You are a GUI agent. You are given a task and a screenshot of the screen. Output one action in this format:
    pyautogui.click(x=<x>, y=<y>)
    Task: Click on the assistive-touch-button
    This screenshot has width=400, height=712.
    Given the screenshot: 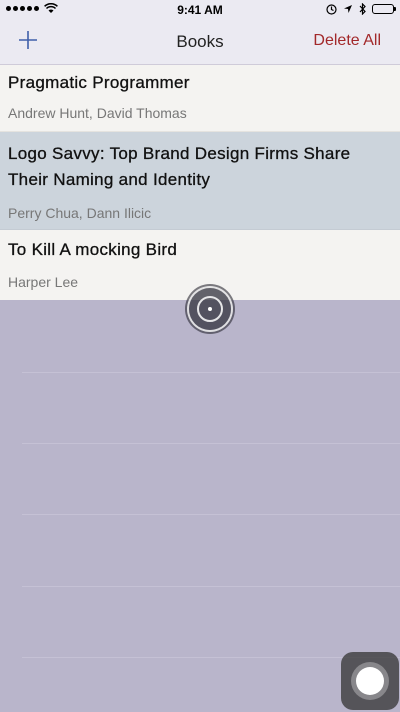 What is the action you would take?
    pyautogui.click(x=370, y=681)
    